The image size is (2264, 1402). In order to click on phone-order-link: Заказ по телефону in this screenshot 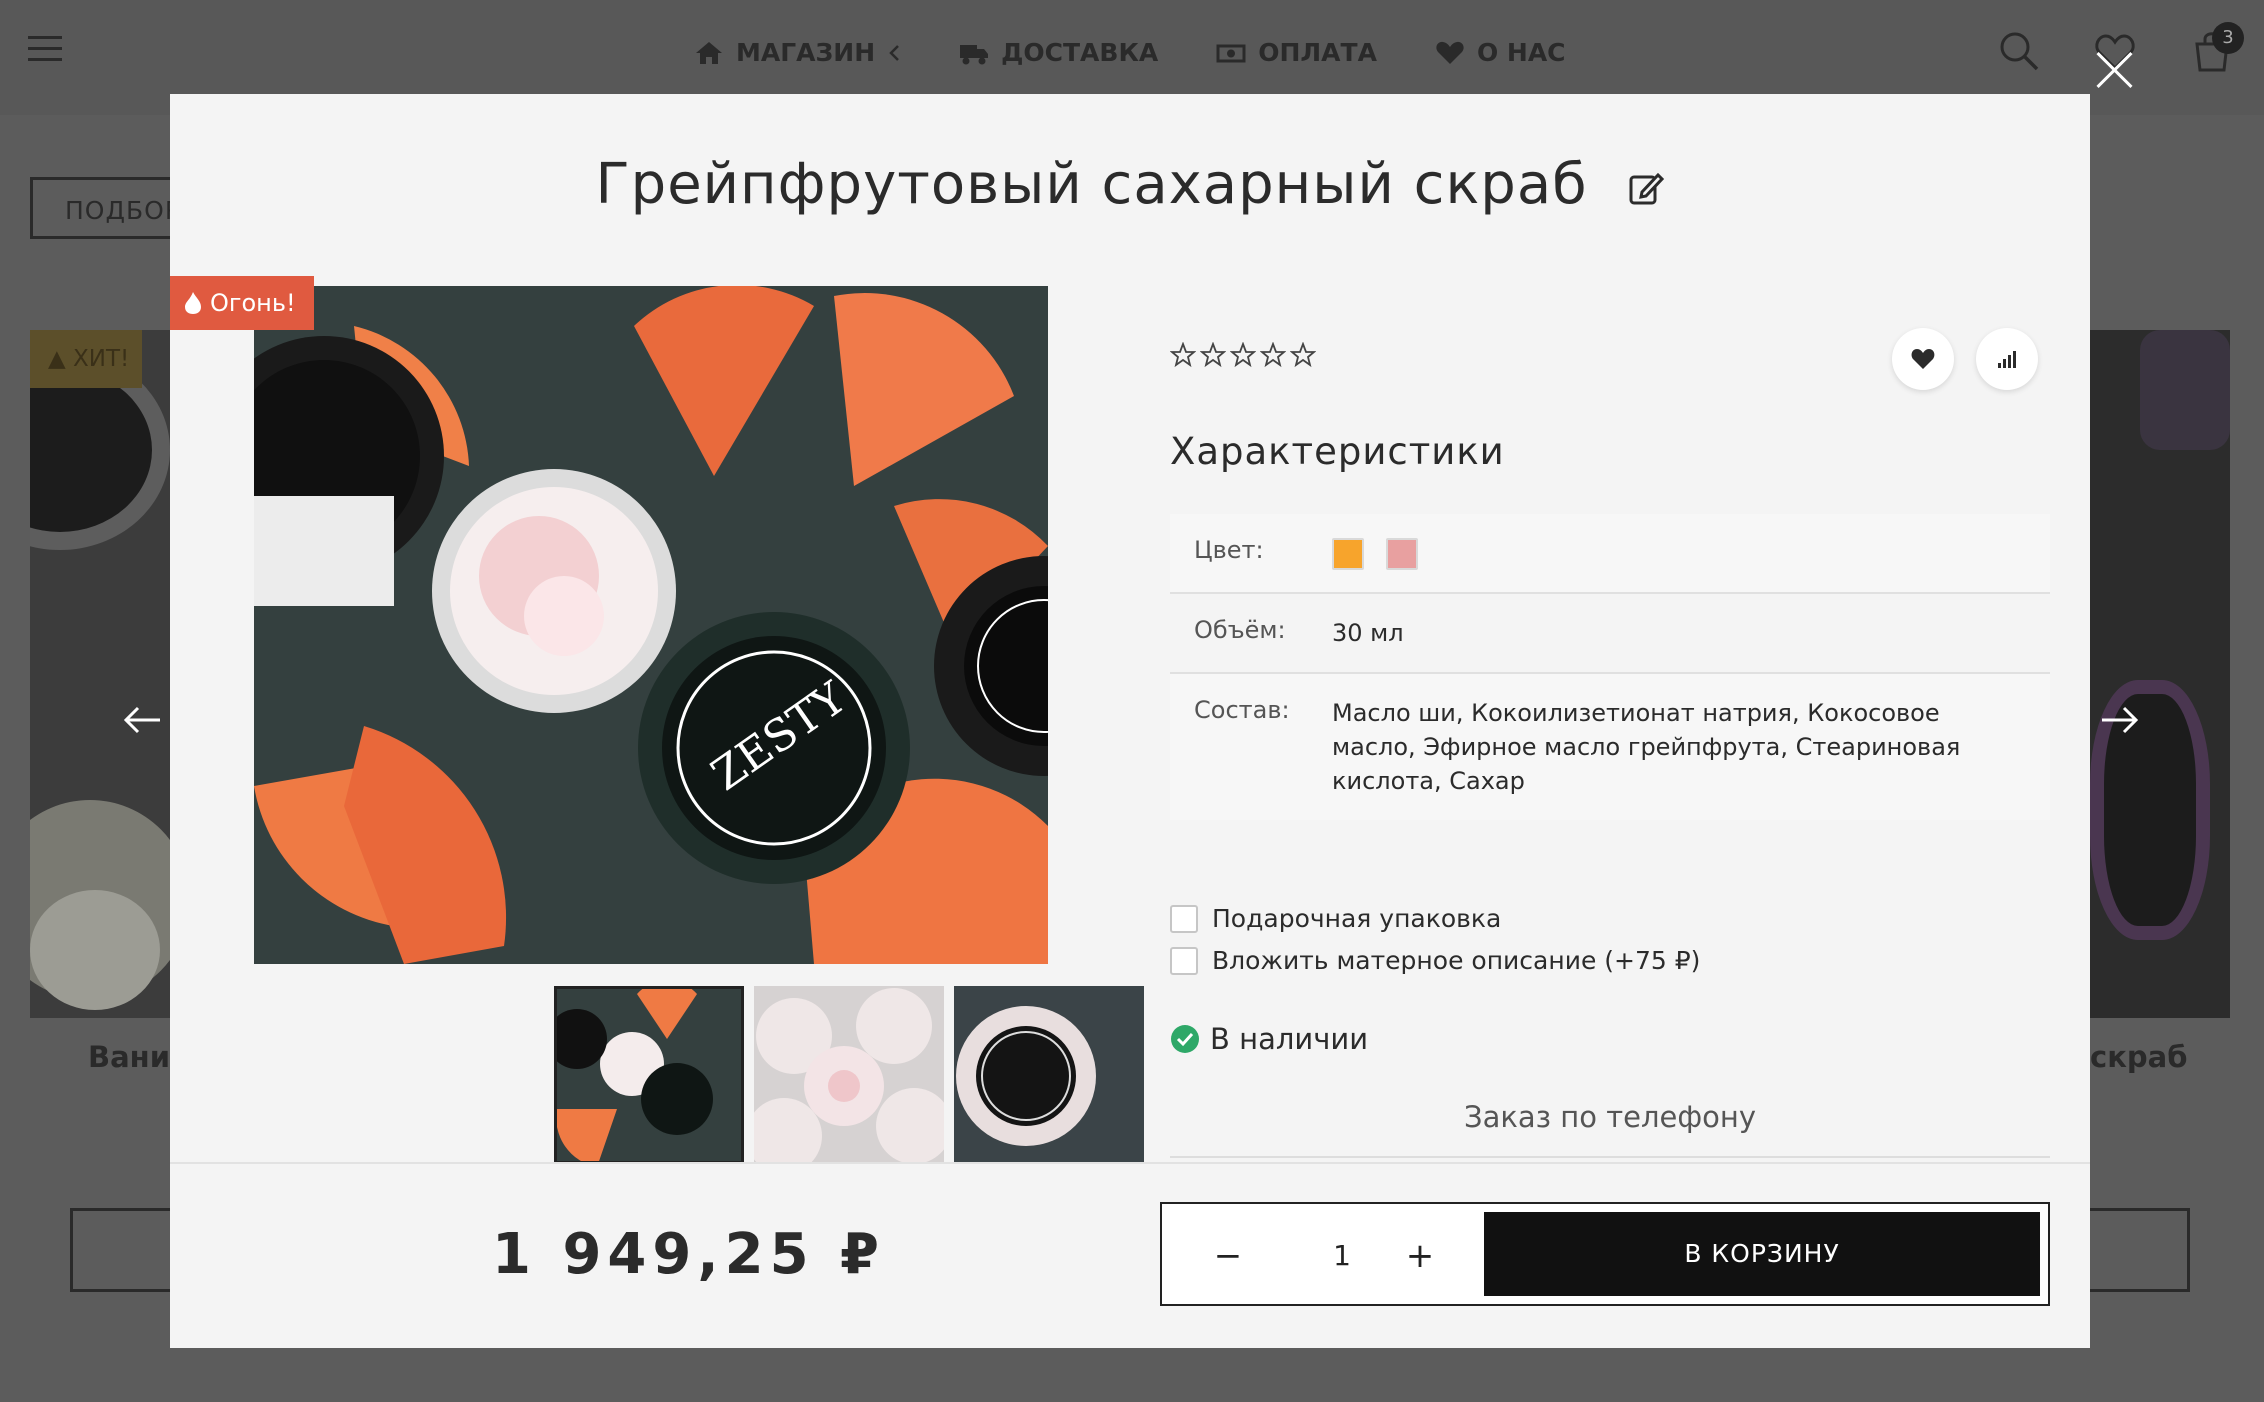, I will do `click(1610, 1117)`.